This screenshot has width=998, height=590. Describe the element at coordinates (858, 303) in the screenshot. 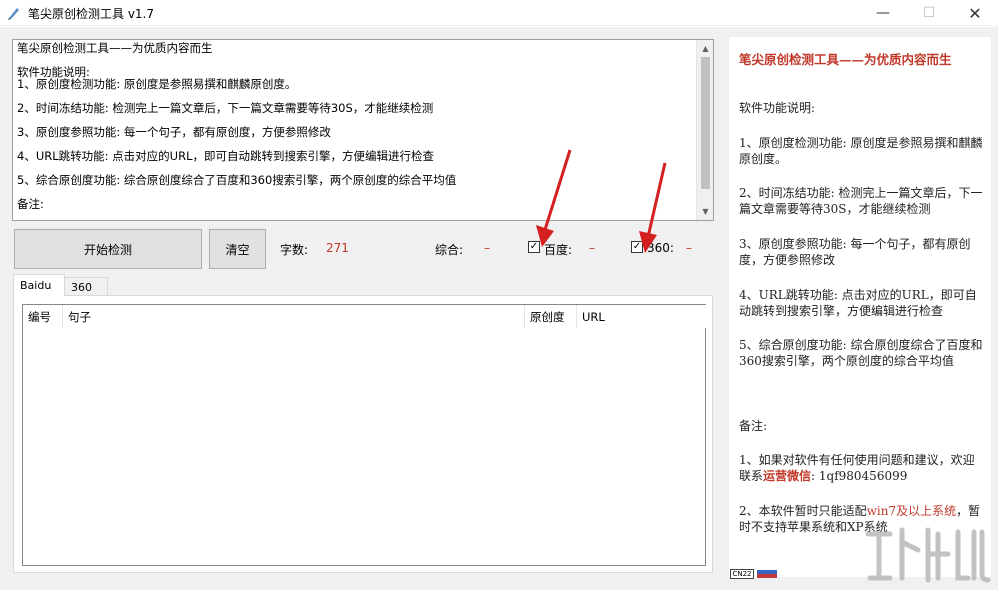

I see `info-item-4: 4、URL跳转功能: 点击对应的URL，即可自动跳转到搜索引擎，方便编辑进行检查` at that location.